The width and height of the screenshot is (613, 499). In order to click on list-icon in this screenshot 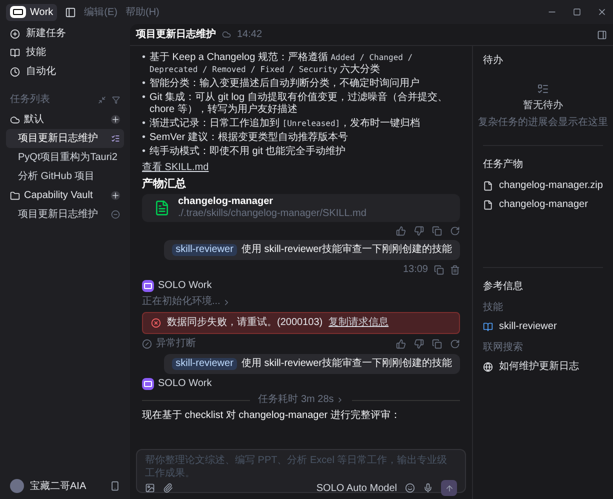, I will do `click(115, 138)`.